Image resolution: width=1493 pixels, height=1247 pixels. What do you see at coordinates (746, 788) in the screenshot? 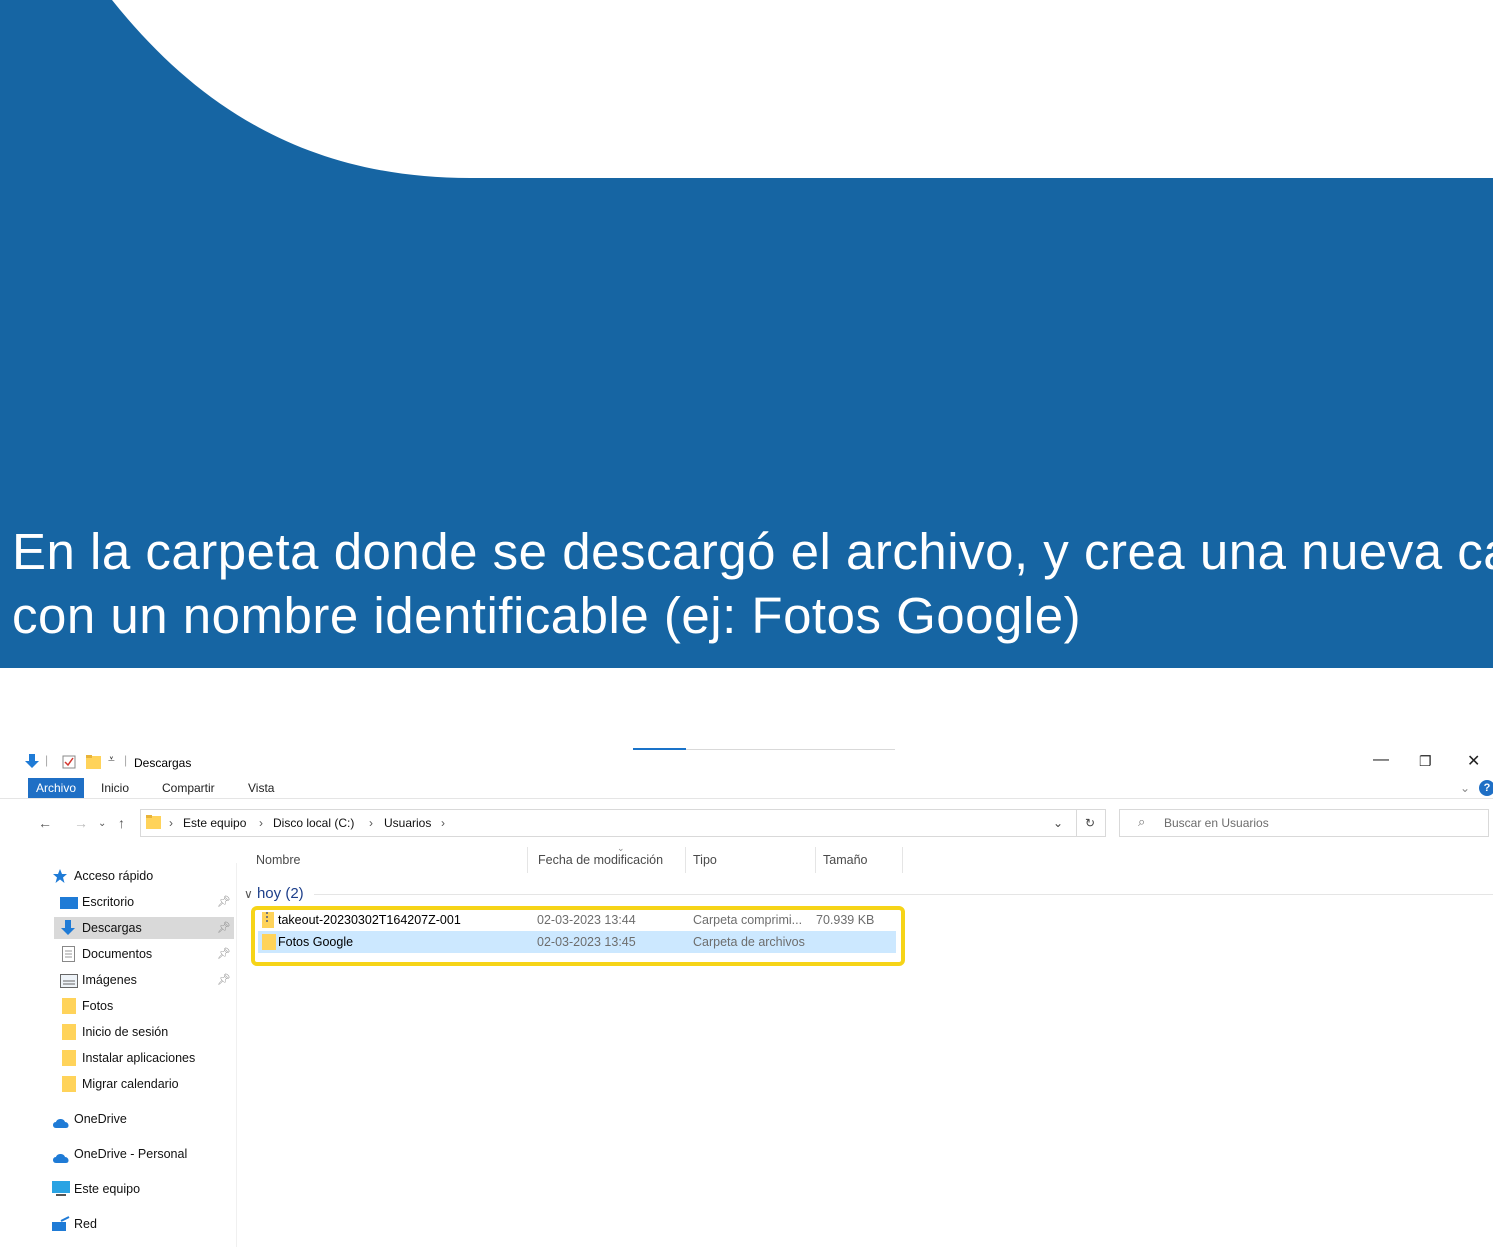
I see `ribbon-tabs: Archivo Inicio Compartir Vista ⌄ ?` at bounding box center [746, 788].